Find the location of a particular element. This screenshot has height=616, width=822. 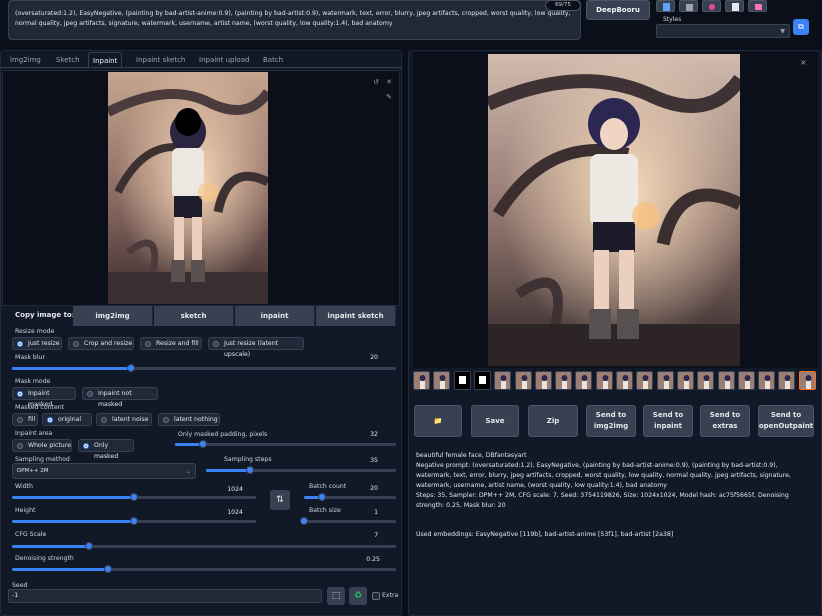

copy-to-sketch-button: sketch is located at coordinates (194, 316).